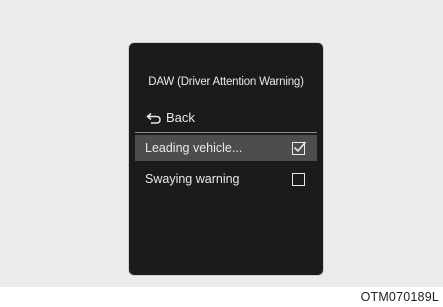 The width and height of the screenshot is (443, 307). What do you see at coordinates (298, 179) in the screenshot?
I see `checkbox-empty-icon` at bounding box center [298, 179].